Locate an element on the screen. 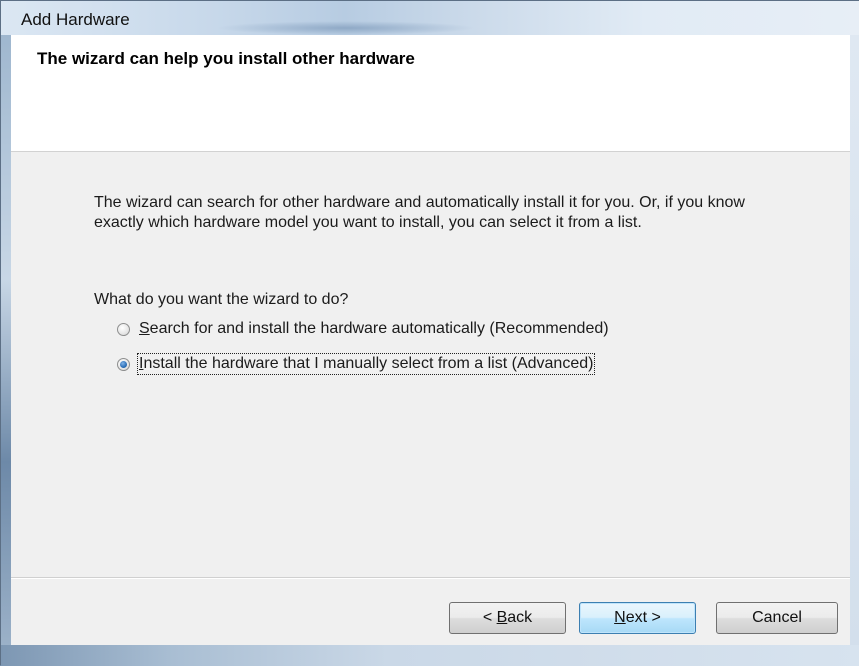 The height and width of the screenshot is (666, 859). cancel-button-label: Cancel is located at coordinates (777, 617).